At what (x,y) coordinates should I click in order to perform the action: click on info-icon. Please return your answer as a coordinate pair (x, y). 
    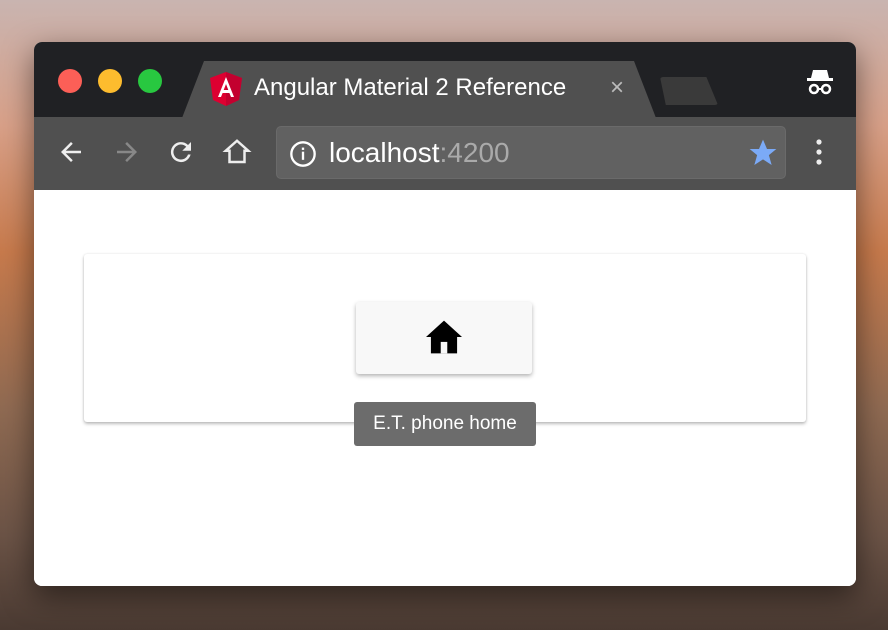
    Looking at the image, I should click on (303, 154).